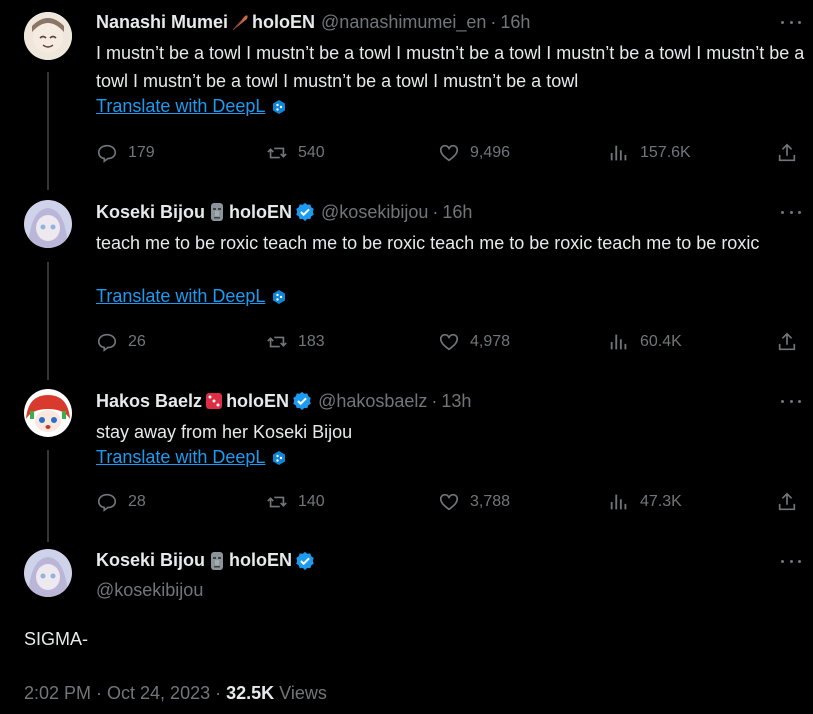  Describe the element at coordinates (311, 152) in the screenshot. I see `repost-count: 540` at that location.